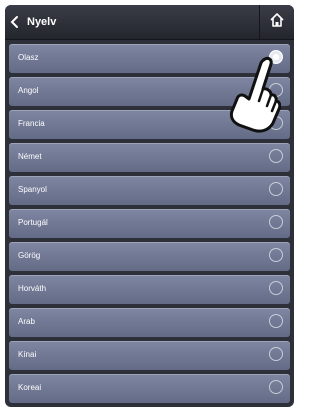 Image resolution: width=320 pixels, height=412 pixels. I want to click on home-button, so click(276, 22).